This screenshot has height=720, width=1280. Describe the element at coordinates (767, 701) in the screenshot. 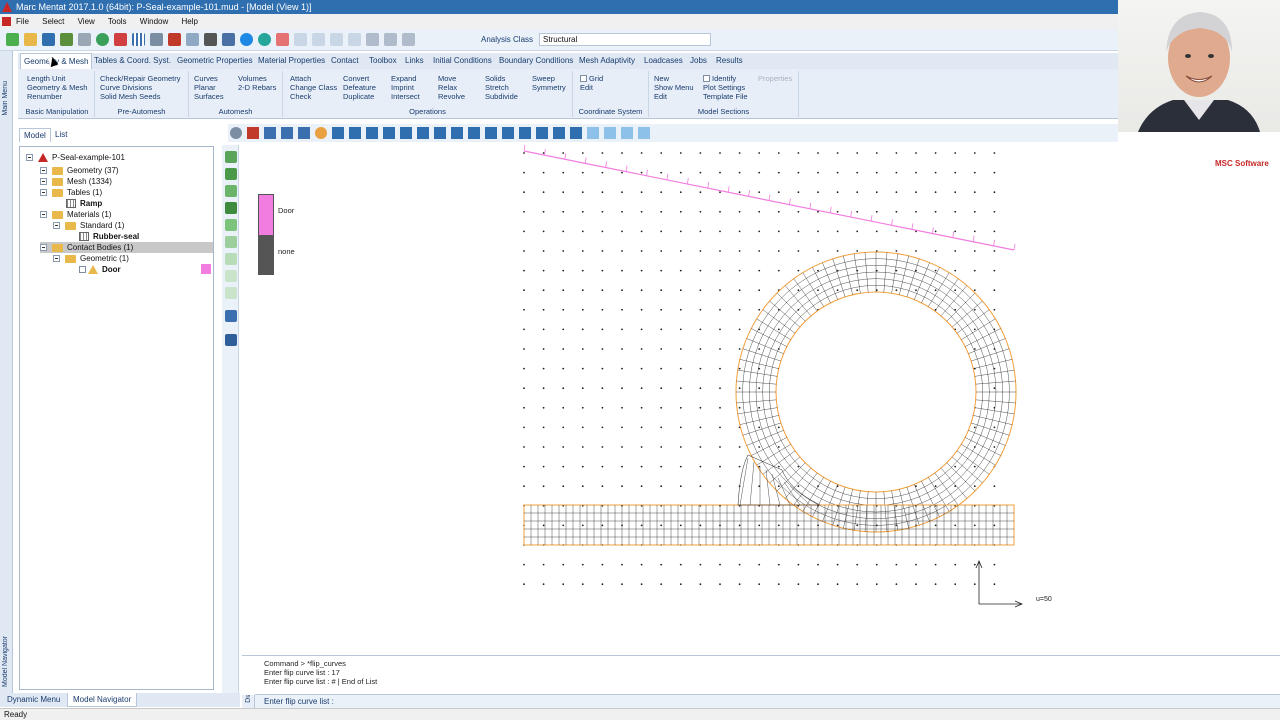

I see `command-prompt: Enter flip curve list :` at that location.